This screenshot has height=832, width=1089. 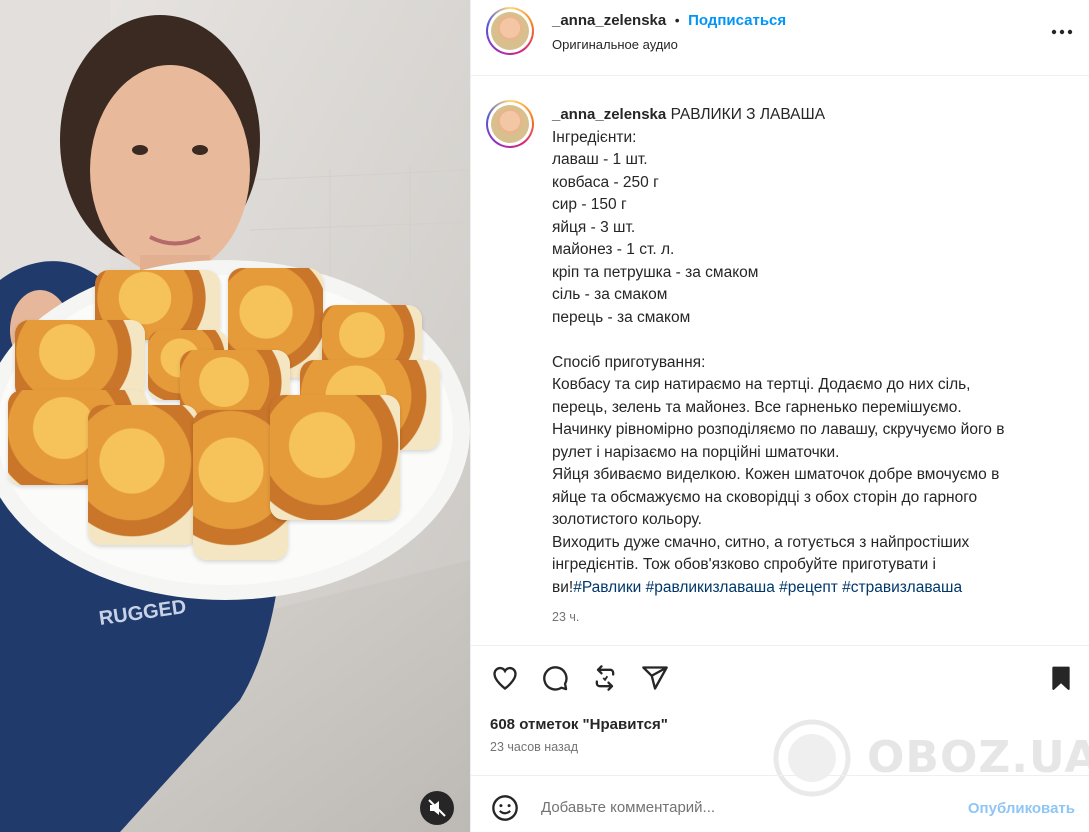 I want to click on bookmark-icon, so click(x=1061, y=678).